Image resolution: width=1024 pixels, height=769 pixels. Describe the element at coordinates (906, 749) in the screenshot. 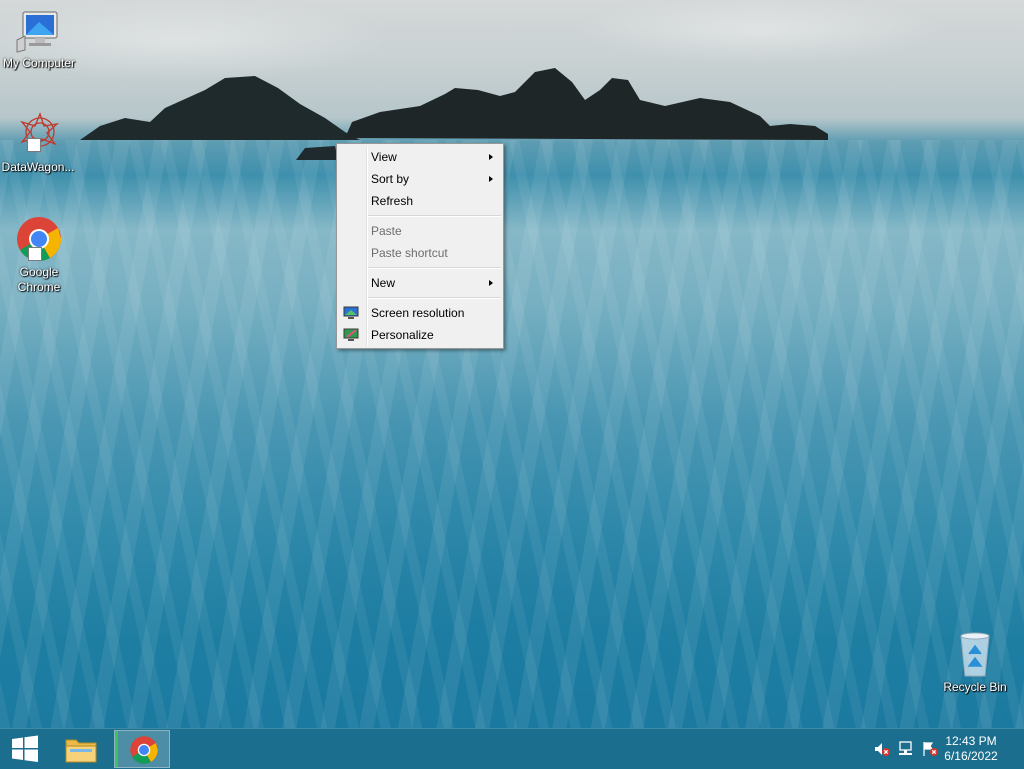

I see `network-icon` at that location.